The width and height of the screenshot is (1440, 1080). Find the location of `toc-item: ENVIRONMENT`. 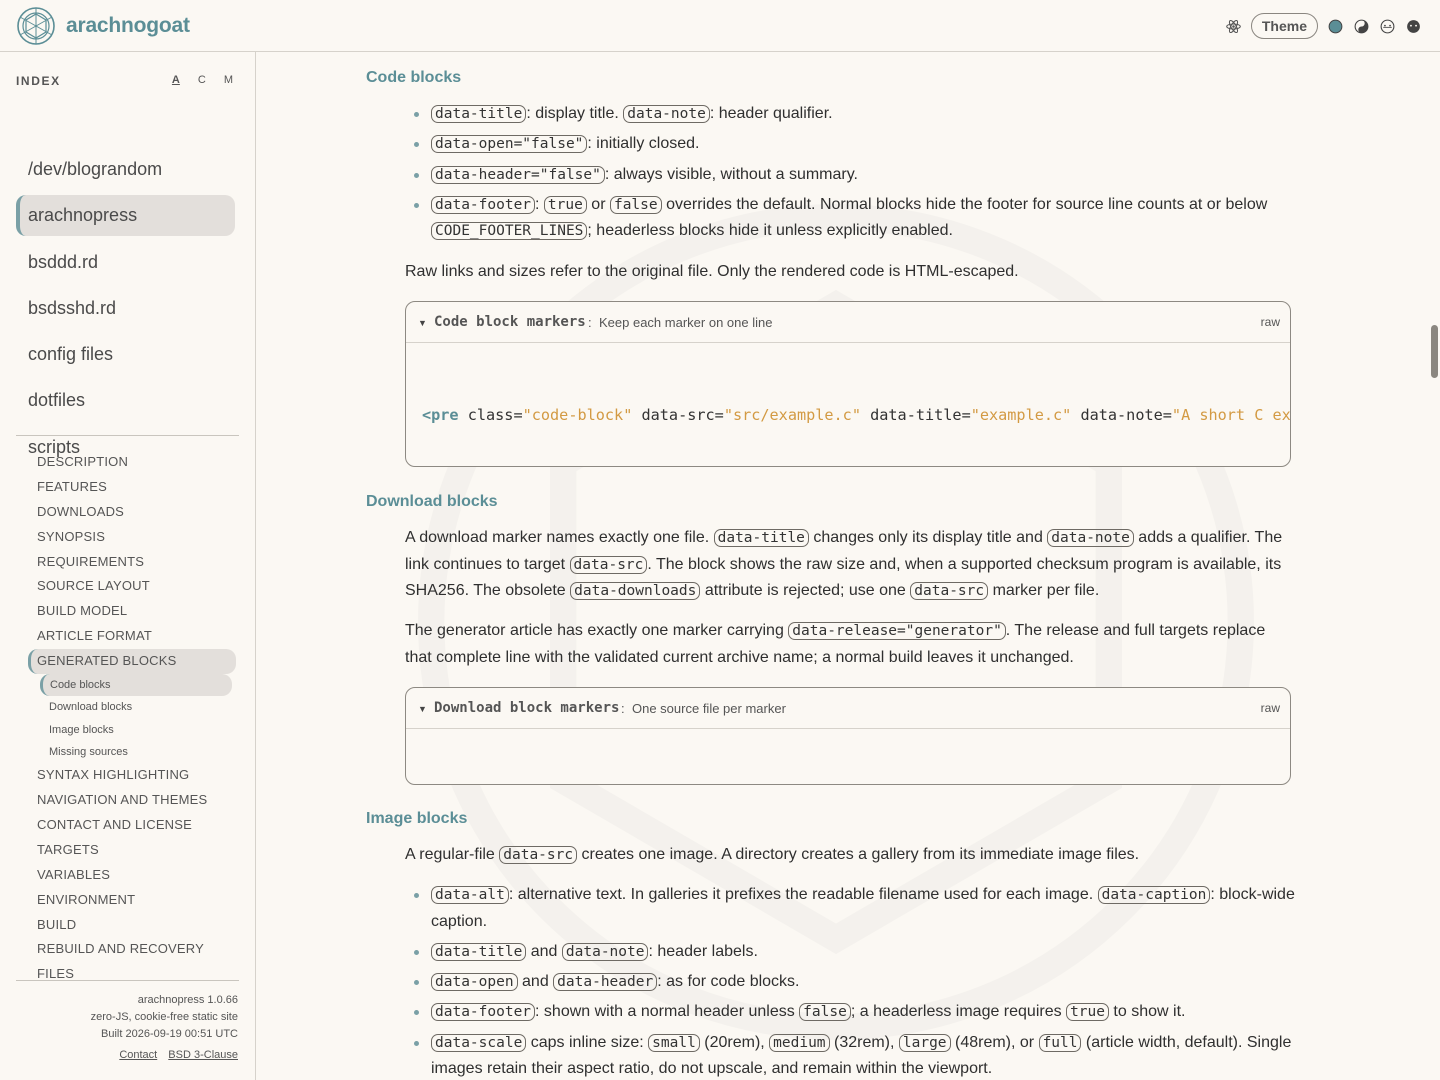

toc-item: ENVIRONMENT is located at coordinates (132, 900).